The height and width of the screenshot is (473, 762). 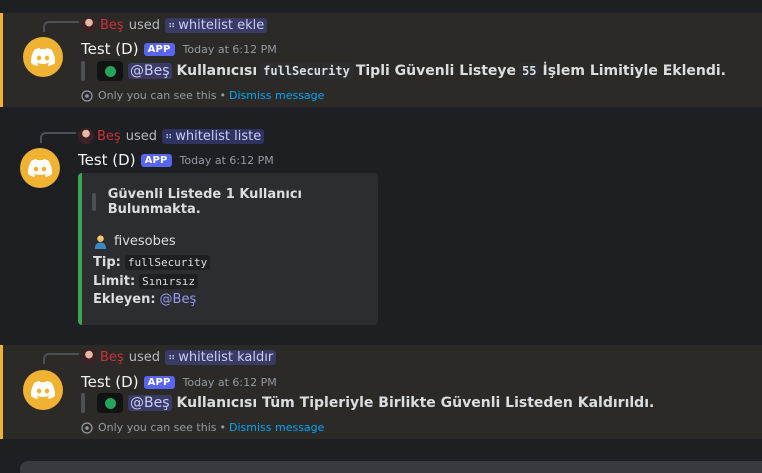 I want to click on embed-tip-line: Tip: fullSecurity, so click(x=152, y=262).